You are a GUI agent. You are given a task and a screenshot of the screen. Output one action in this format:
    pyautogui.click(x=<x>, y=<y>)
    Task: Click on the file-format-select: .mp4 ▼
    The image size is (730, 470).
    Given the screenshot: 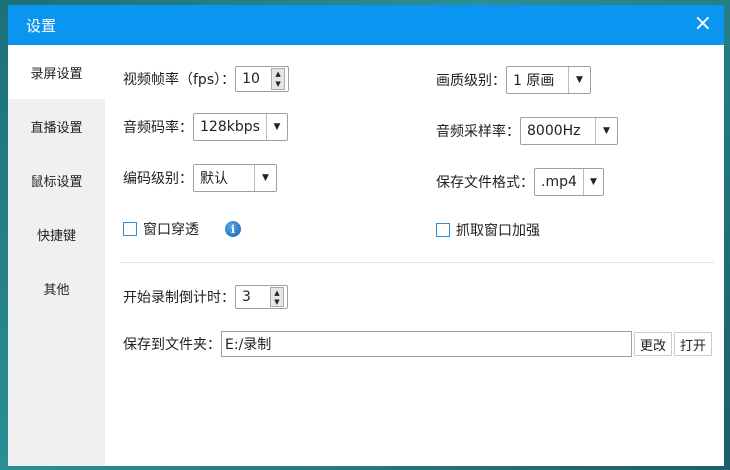 What is the action you would take?
    pyautogui.click(x=569, y=182)
    